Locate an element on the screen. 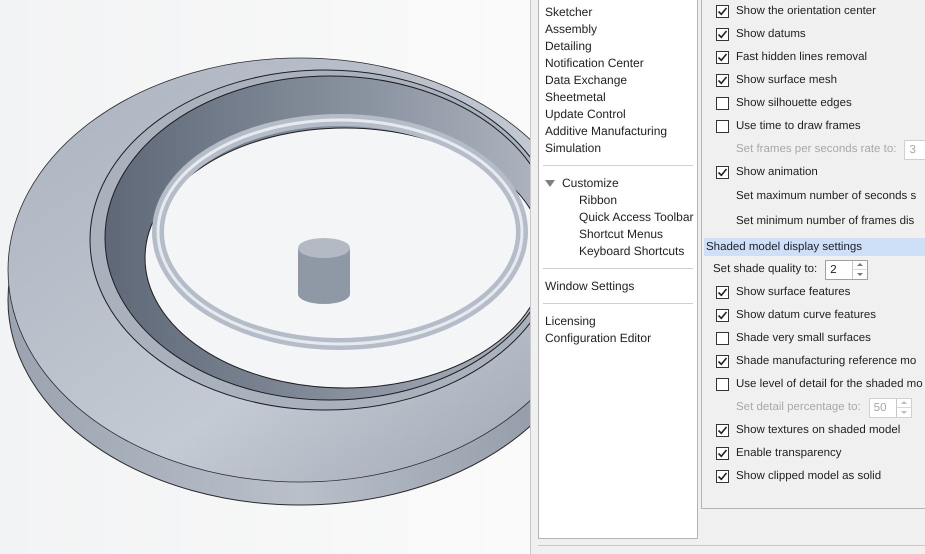 The image size is (925, 554). category-item: Quick Access Toolbar is located at coordinates (636, 217).